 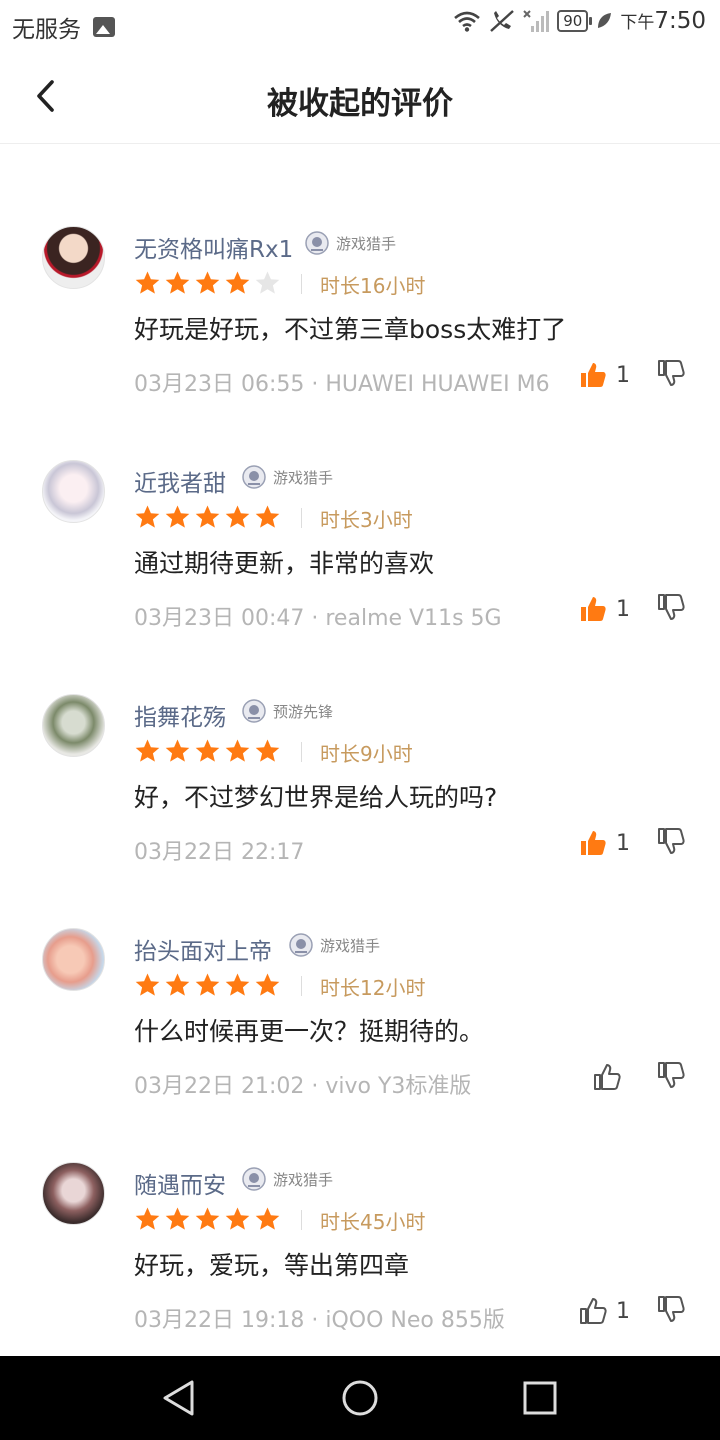 What do you see at coordinates (680, 21) in the screenshot?
I see `clock: 7:50` at bounding box center [680, 21].